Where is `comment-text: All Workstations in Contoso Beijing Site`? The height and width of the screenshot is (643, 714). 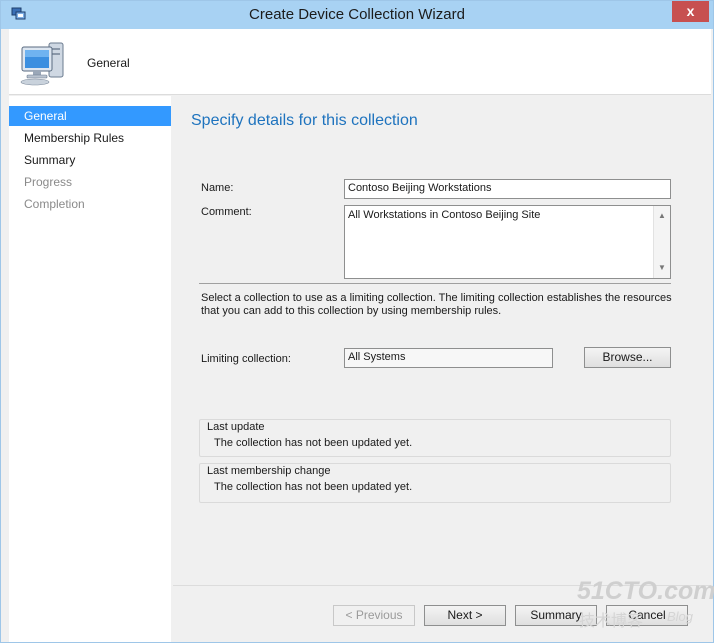
comment-text: All Workstations in Contoso Beijing Site is located at coordinates (444, 215).